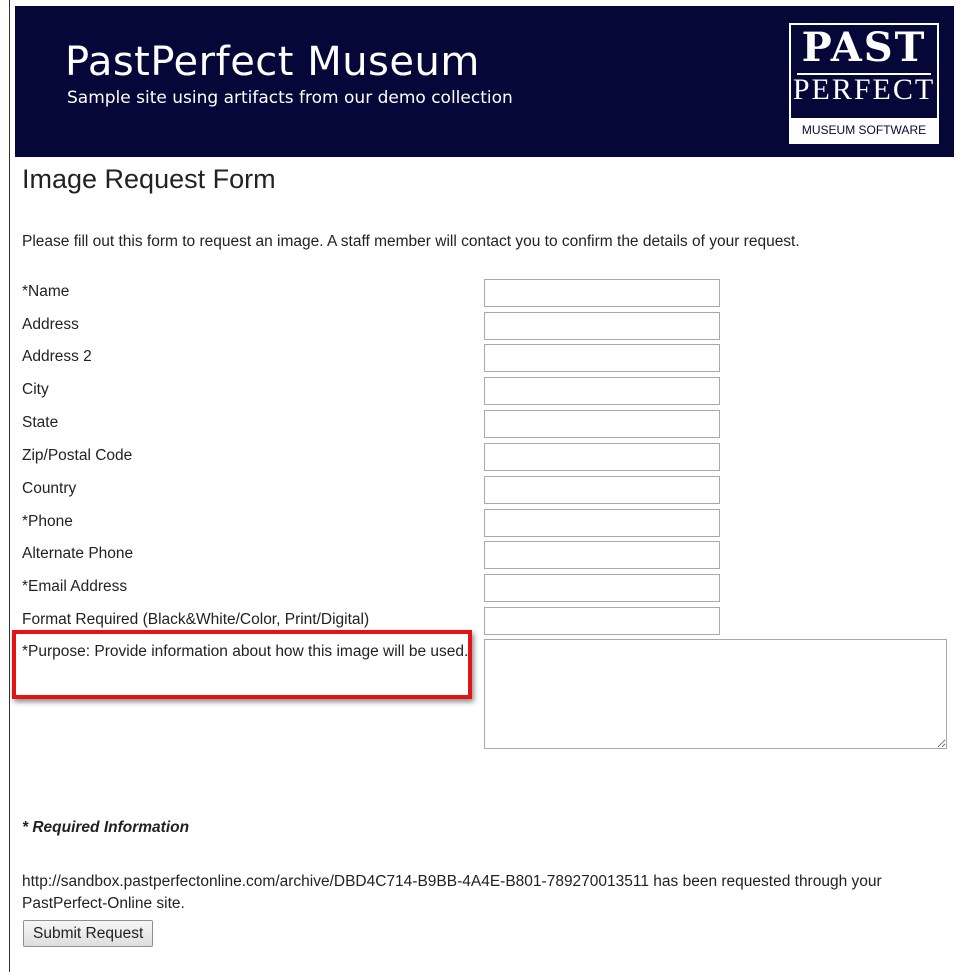  Describe the element at coordinates (602, 424) in the screenshot. I see `state-input` at that location.